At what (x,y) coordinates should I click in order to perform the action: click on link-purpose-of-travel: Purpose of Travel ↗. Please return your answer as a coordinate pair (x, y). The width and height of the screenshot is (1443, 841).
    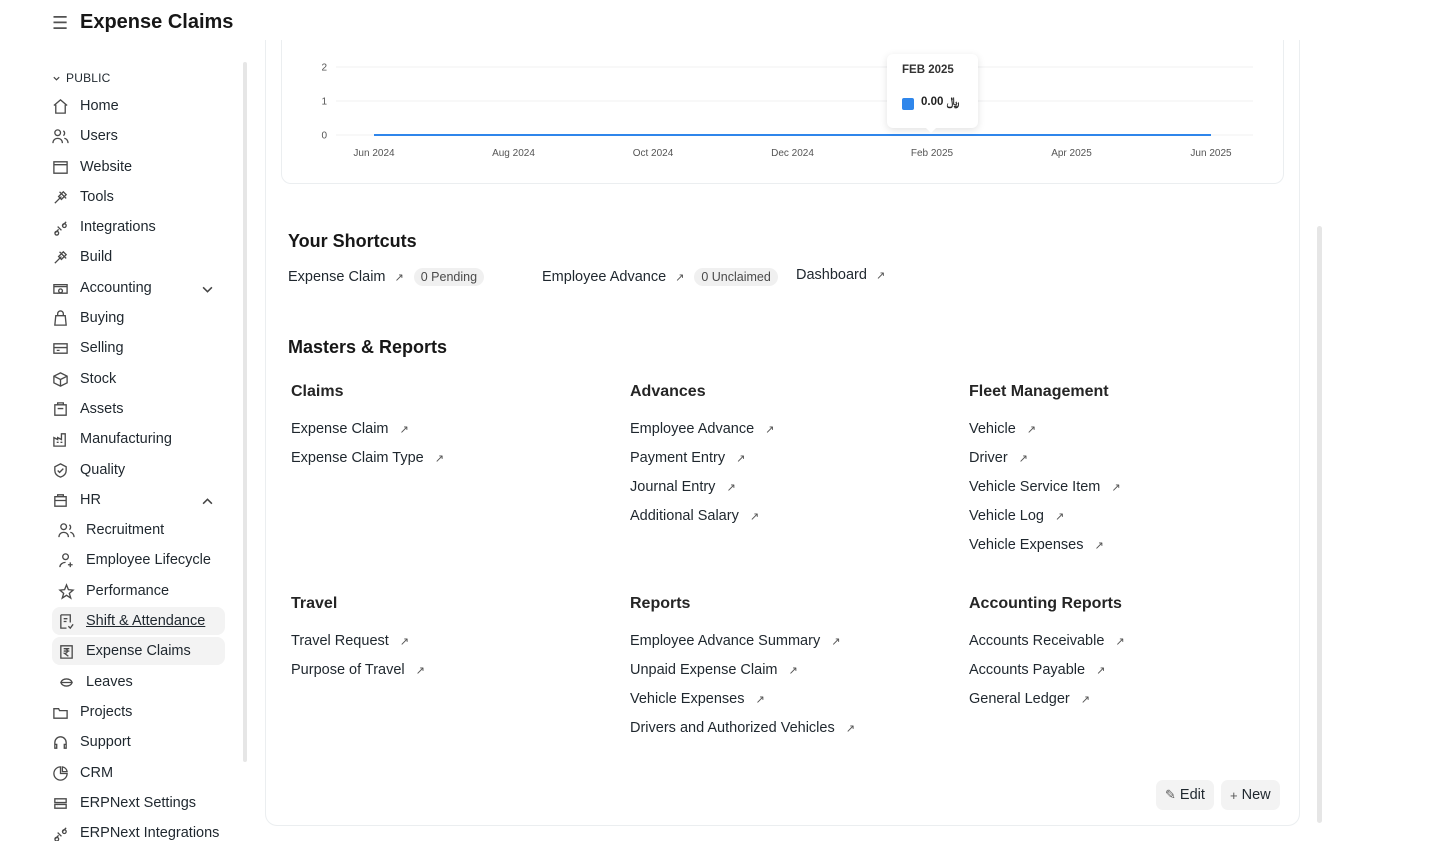
    Looking at the image, I should click on (358, 670).